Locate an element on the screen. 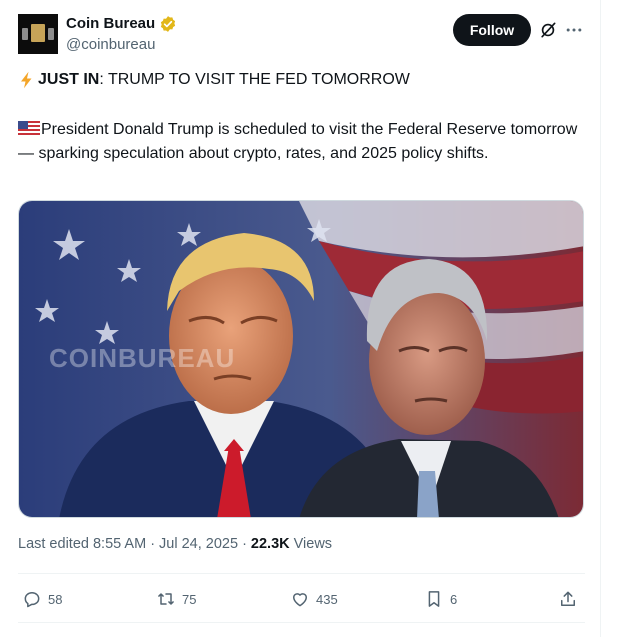 The width and height of the screenshot is (625, 637). lightning-bolt-icon is located at coordinates (26, 80).